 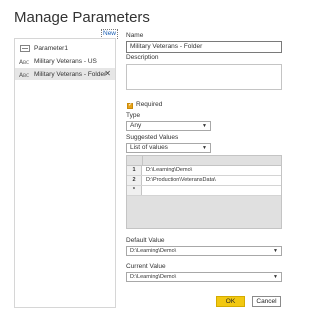 I want to click on table-header, so click(x=204, y=161).